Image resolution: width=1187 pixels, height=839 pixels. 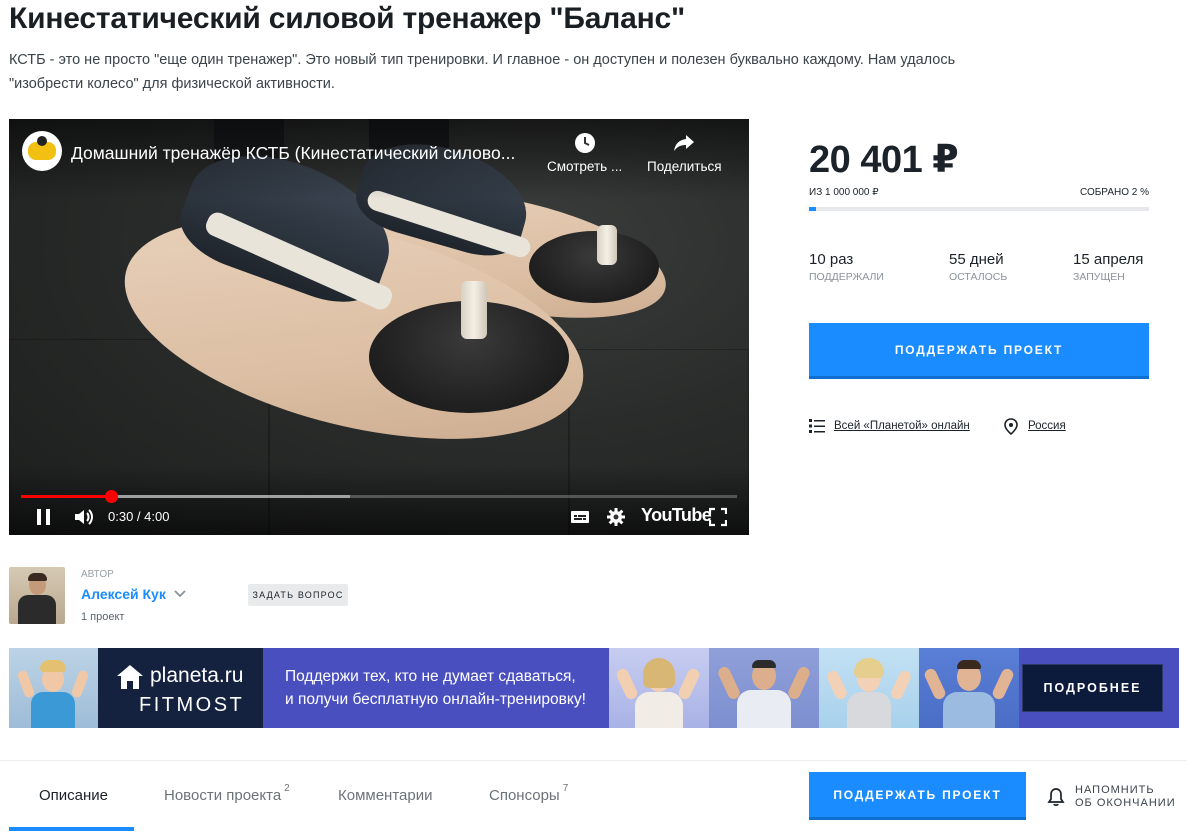 I want to click on tab-label: Спонсоры, so click(x=524, y=795).